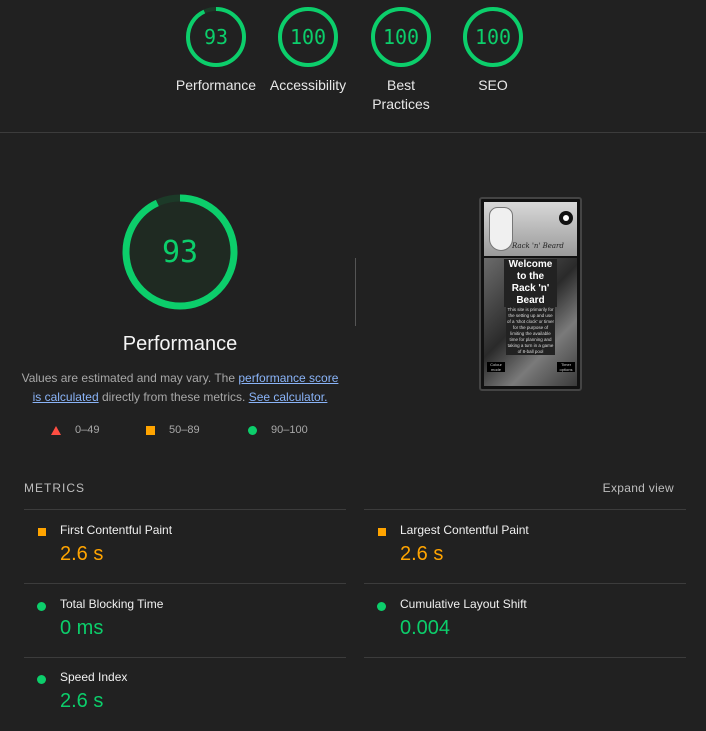 This screenshot has width=706, height=731. Describe the element at coordinates (493, 85) in the screenshot. I see `gauge-label: SEO` at that location.